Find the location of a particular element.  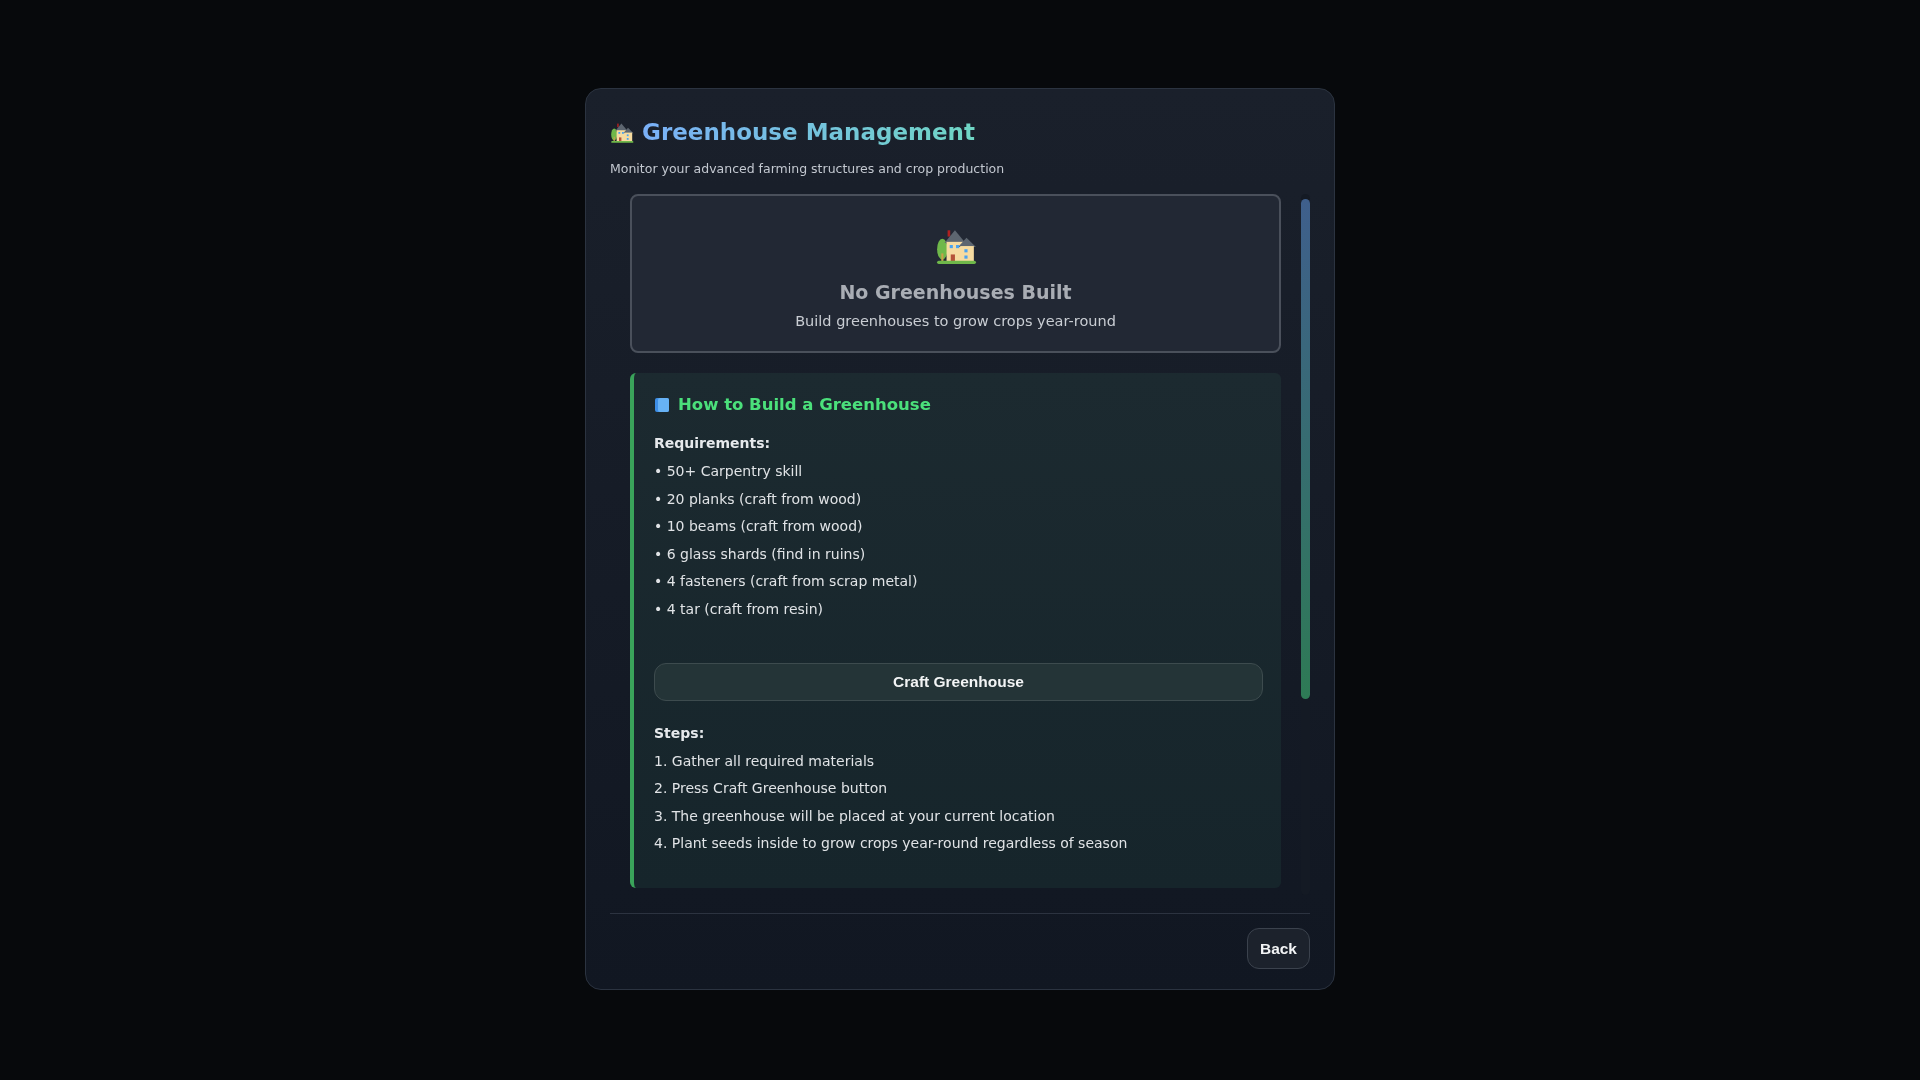

step-item: 2. Press Craft Greenhouse button is located at coordinates (771, 788).